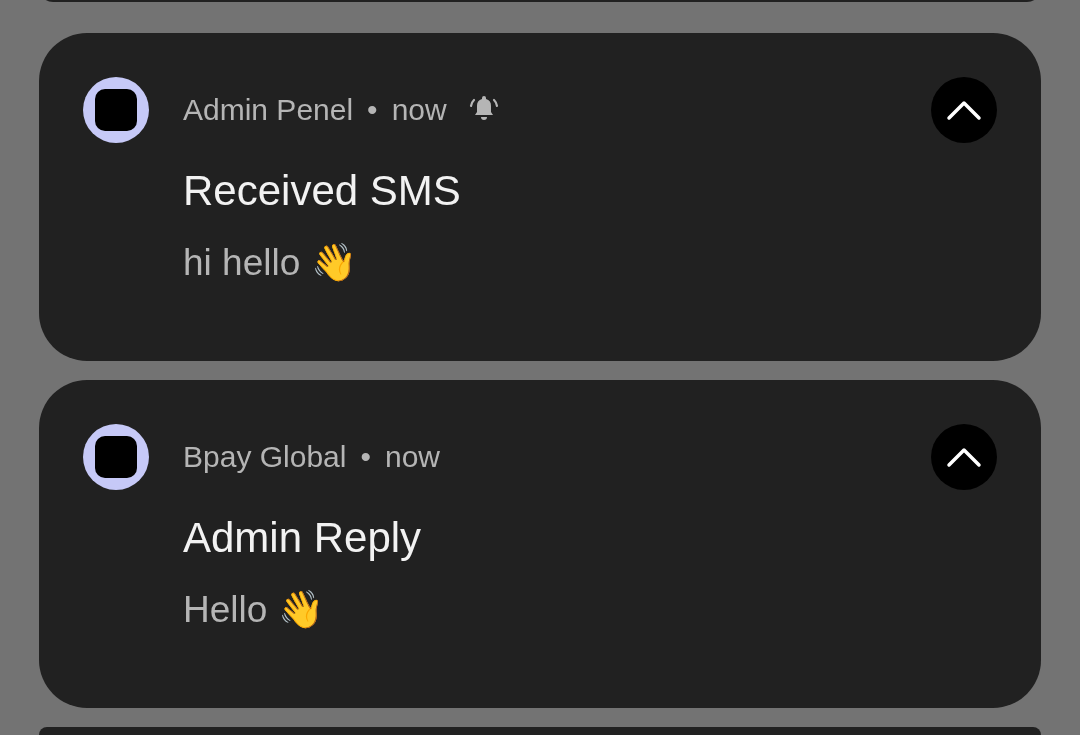 Image resolution: width=1080 pixels, height=735 pixels. What do you see at coordinates (270, 262) in the screenshot?
I see `notification-body: hi hello 👋` at bounding box center [270, 262].